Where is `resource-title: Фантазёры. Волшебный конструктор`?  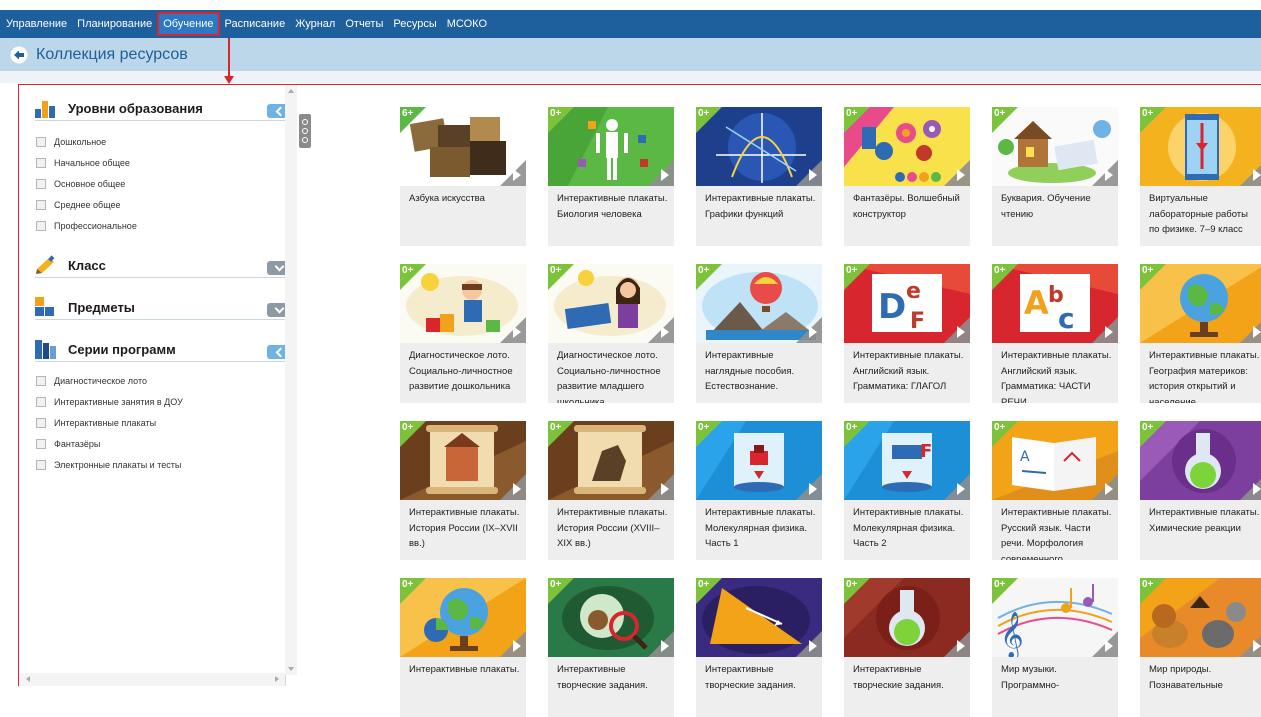
resource-title: Фантазёры. Волшебный конструктор is located at coordinates (909, 206).